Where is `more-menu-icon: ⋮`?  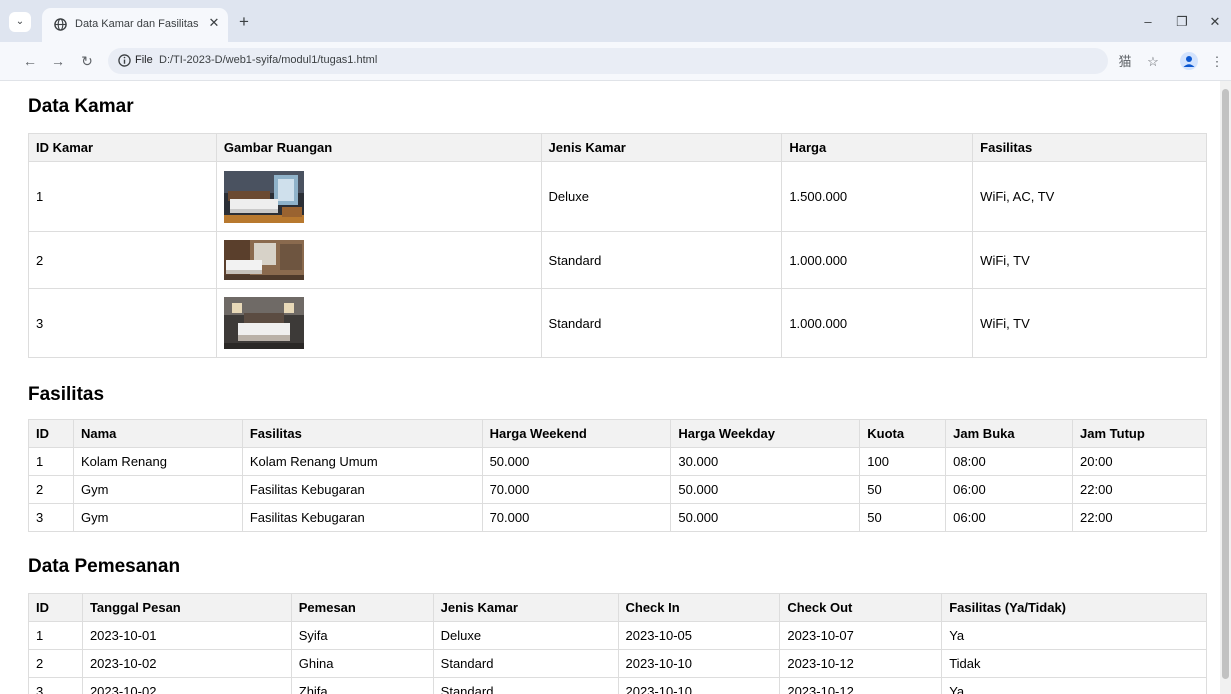
more-menu-icon: ⋮ is located at coordinates (1217, 62).